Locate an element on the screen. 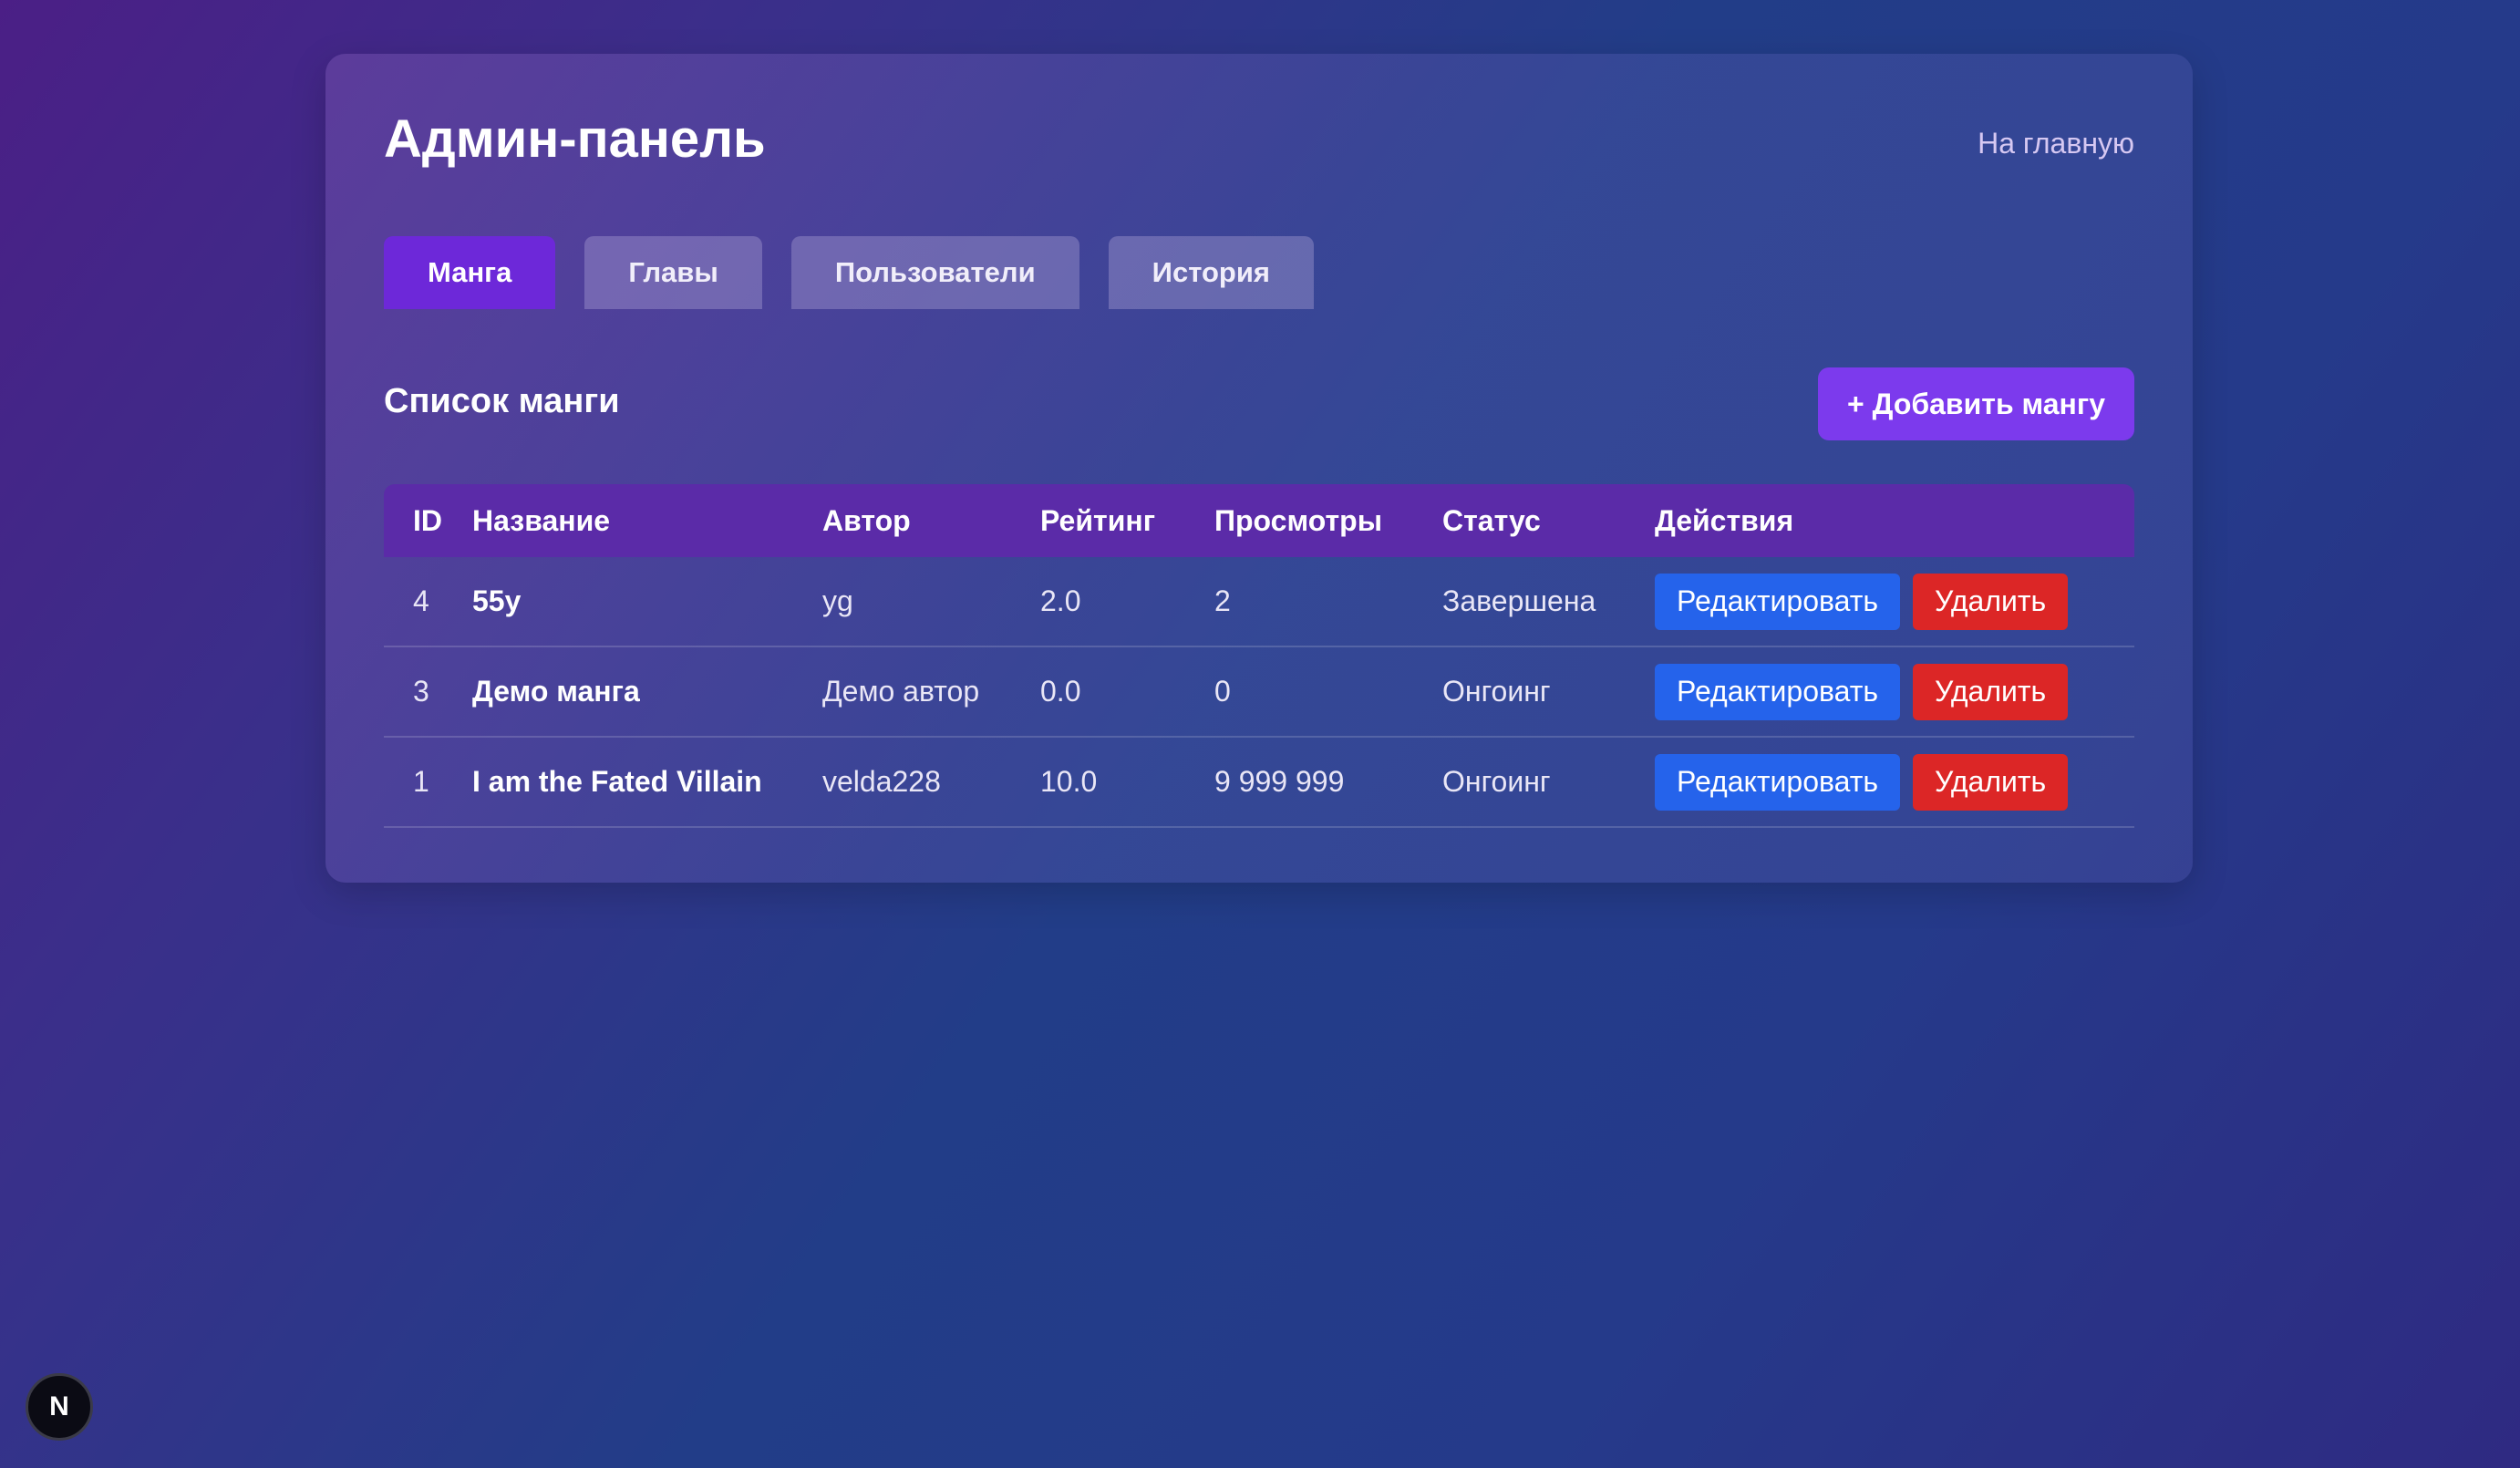 The width and height of the screenshot is (2520, 1468). add-manga-button: + Добавить мангу is located at coordinates (1976, 404).